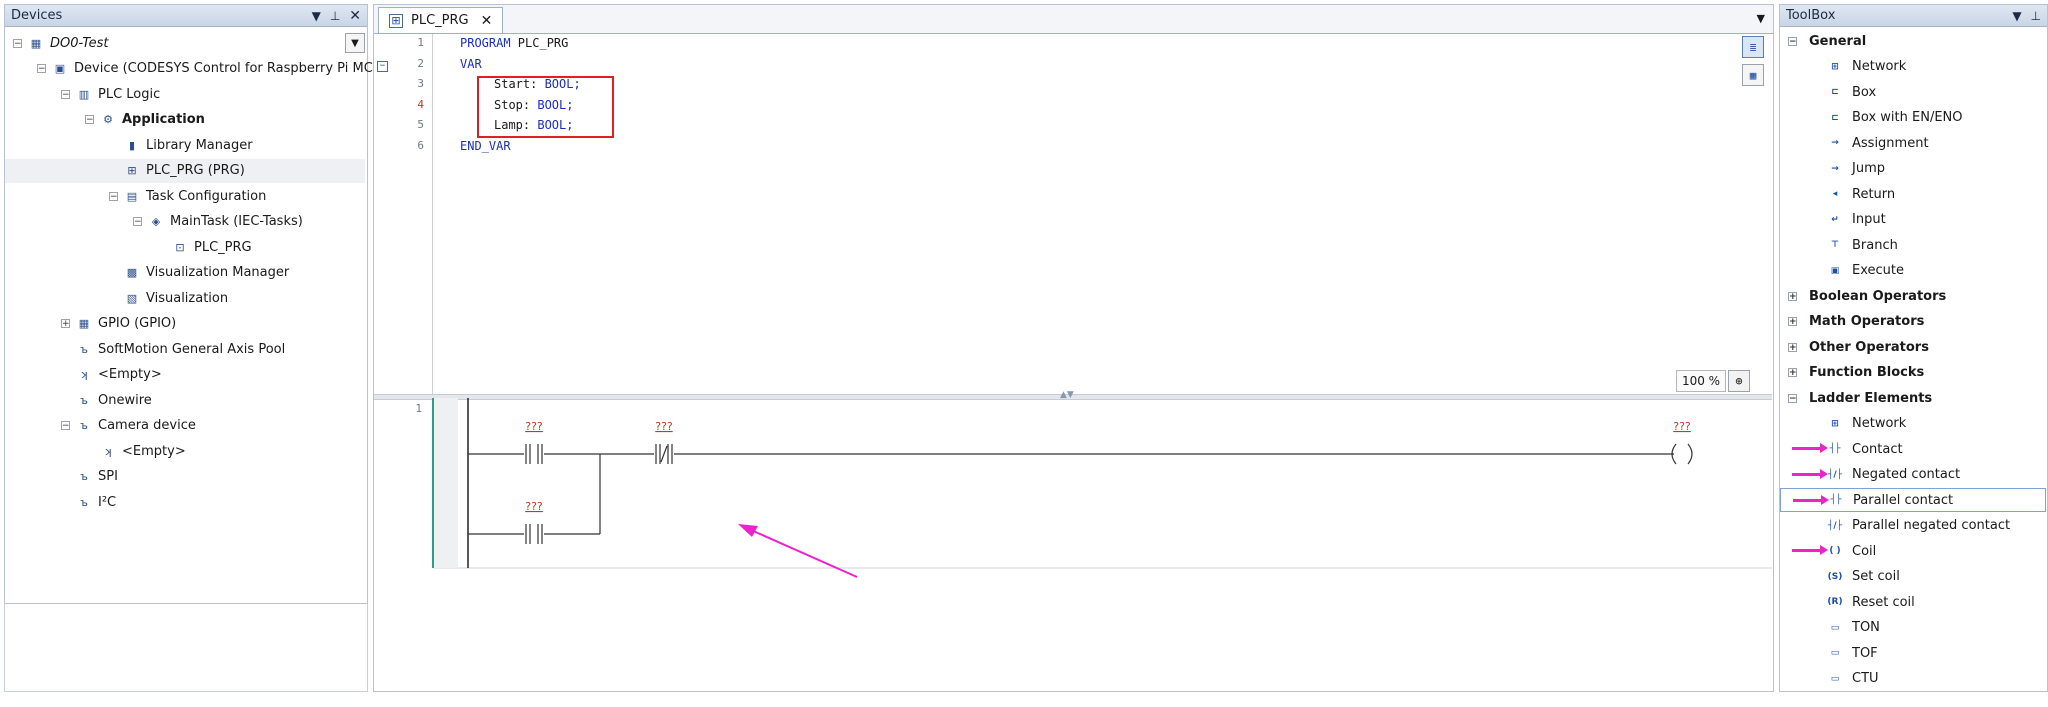 Image resolution: width=2048 pixels, height=707 pixels. What do you see at coordinates (664, 454) in the screenshot?
I see `negated-contact-stop` at bounding box center [664, 454].